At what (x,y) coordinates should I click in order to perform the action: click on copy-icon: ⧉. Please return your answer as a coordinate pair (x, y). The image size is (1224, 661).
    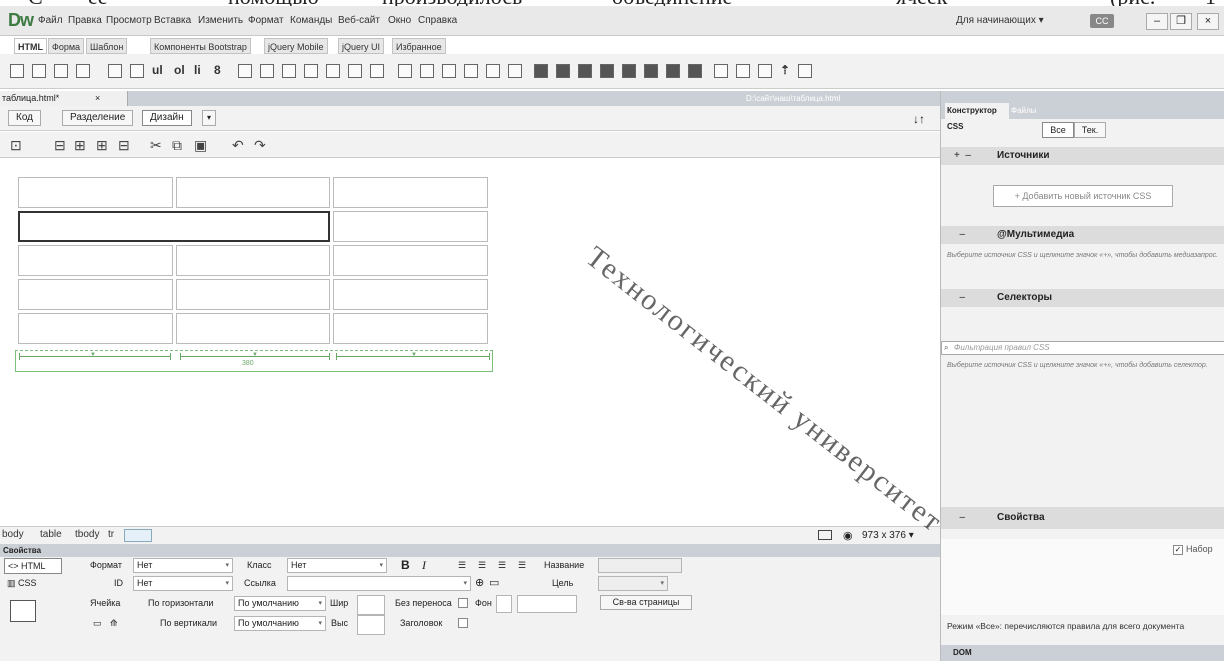
    Looking at the image, I should click on (177, 145).